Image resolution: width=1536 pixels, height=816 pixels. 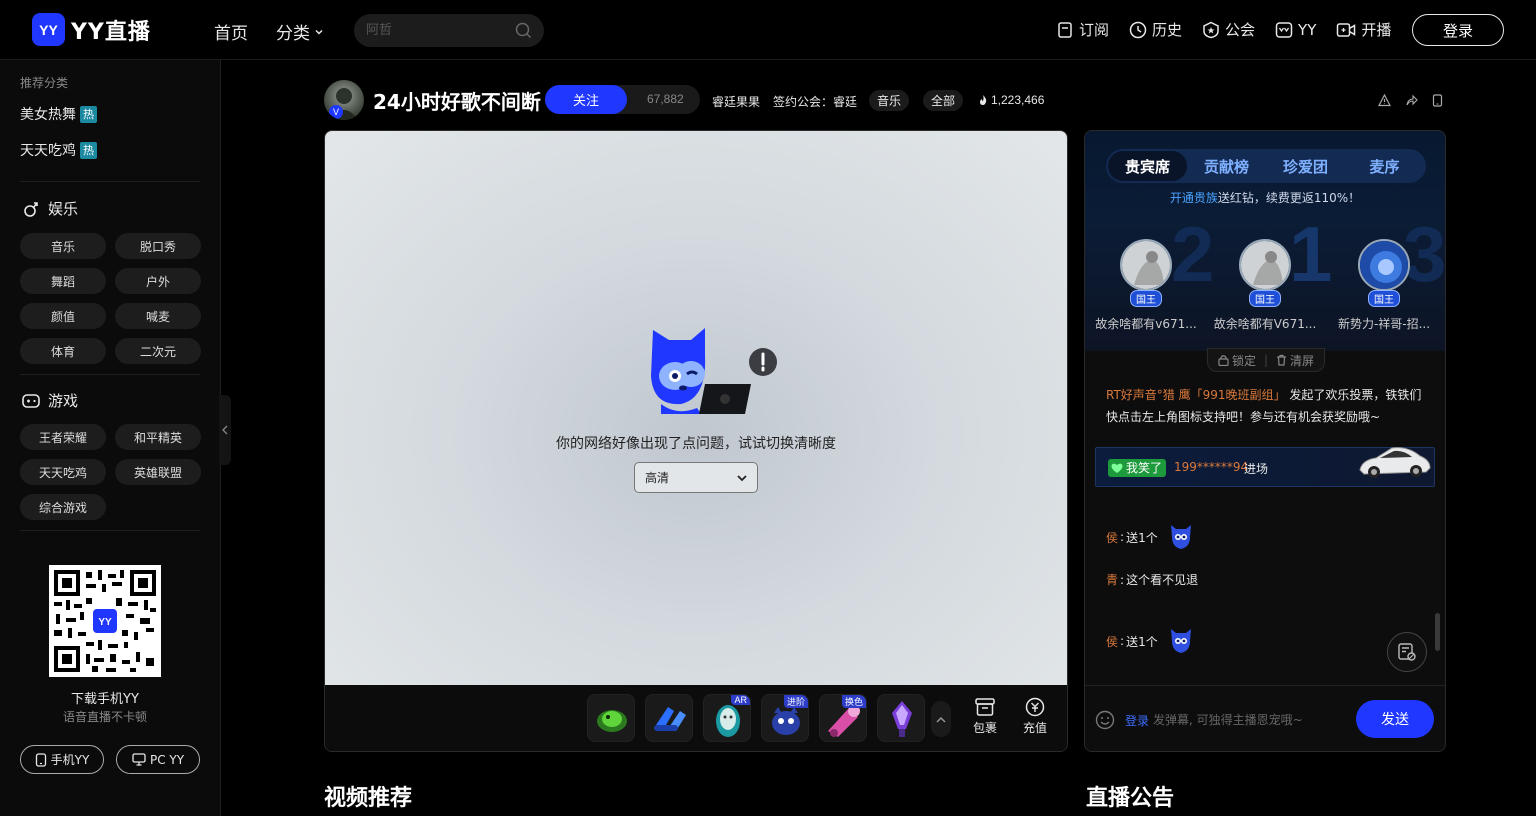 What do you see at coordinates (63, 351) in the screenshot?
I see `category-chip: 体育` at bounding box center [63, 351].